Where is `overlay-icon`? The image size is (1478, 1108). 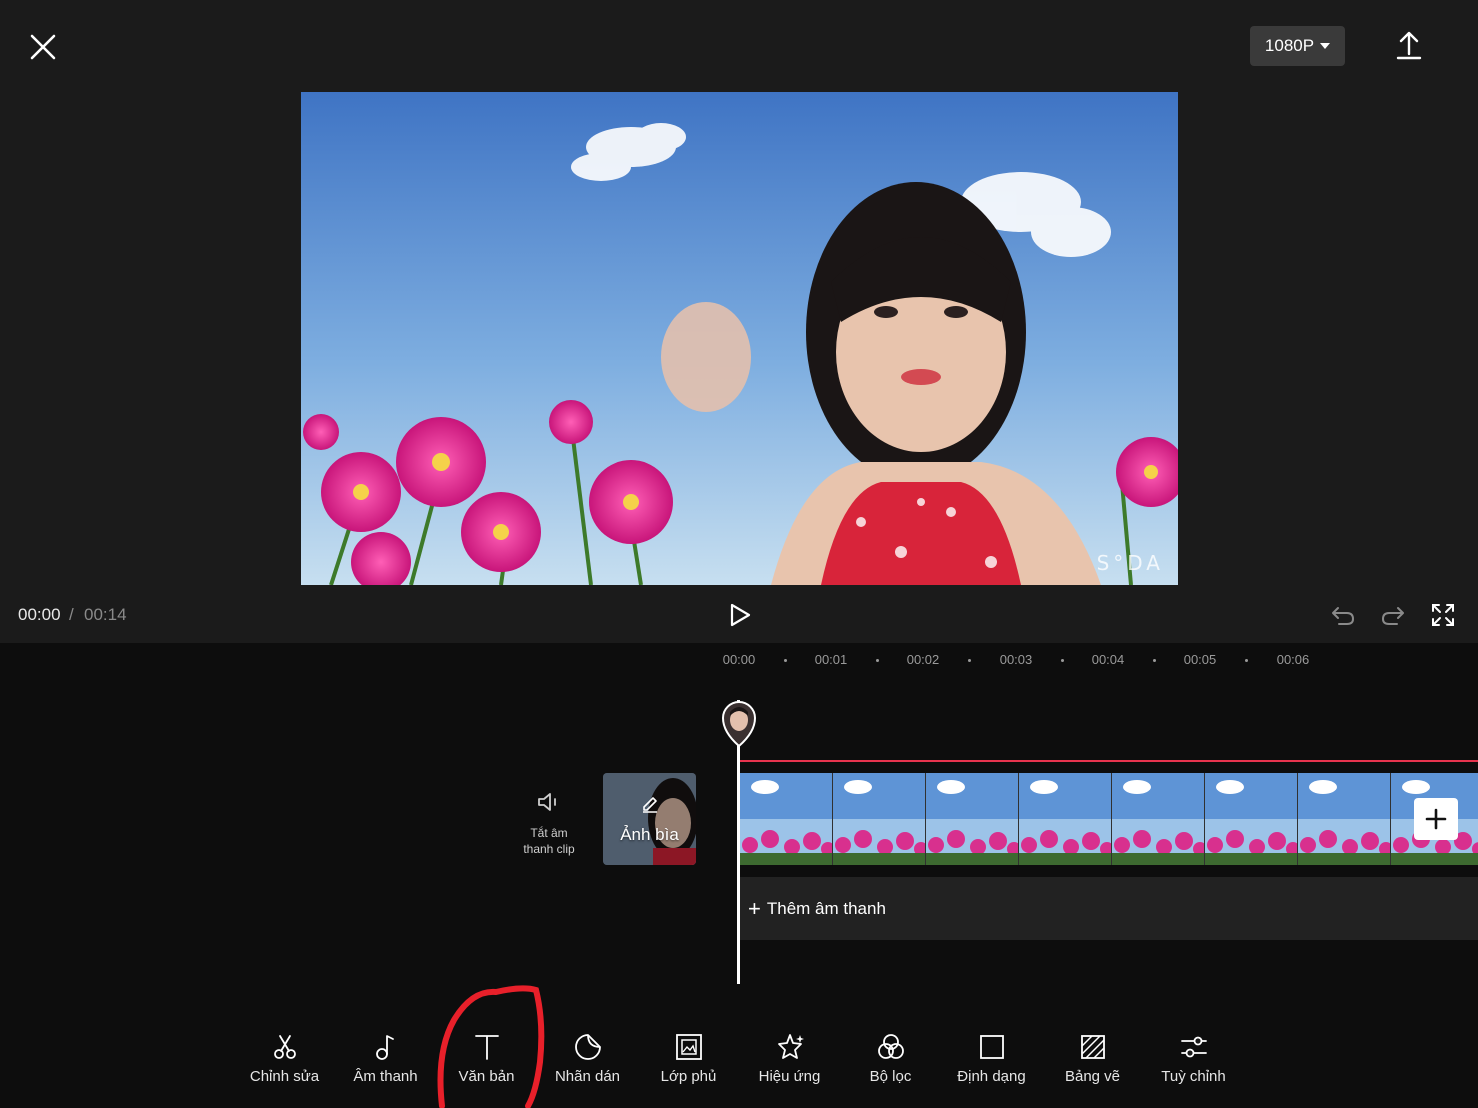
overlay-icon is located at coordinates (688, 1047).